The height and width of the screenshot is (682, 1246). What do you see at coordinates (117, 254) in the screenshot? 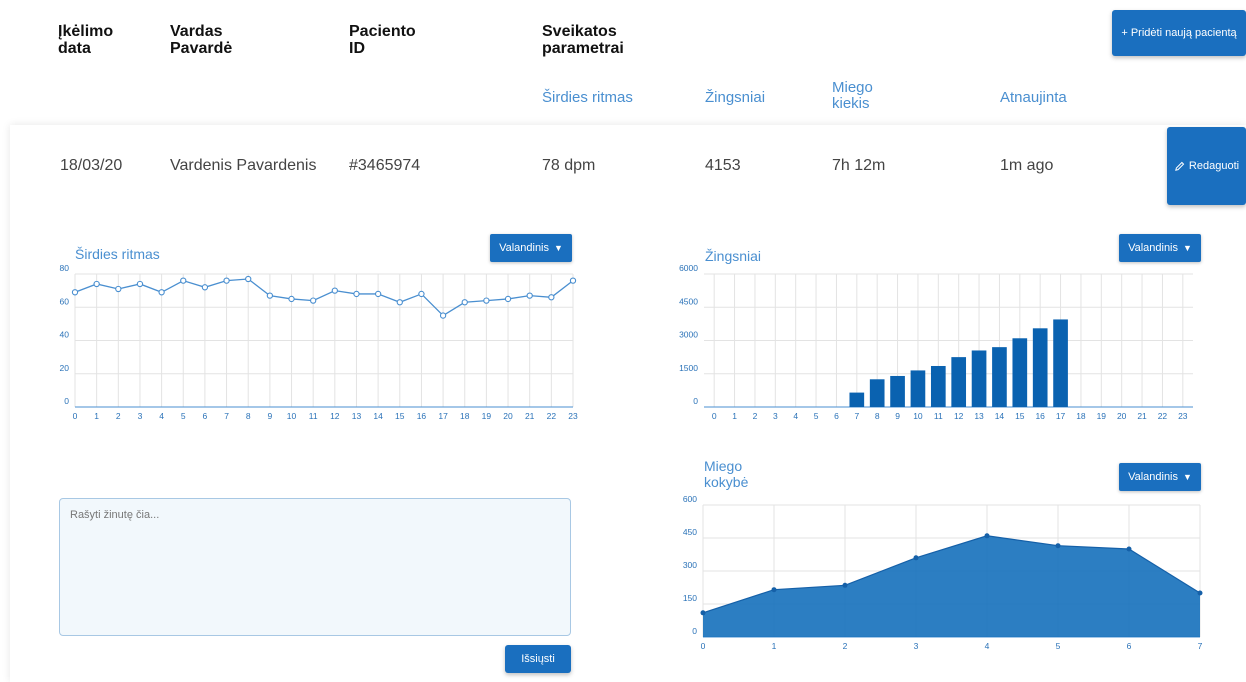
I see `heart-rate-chart-title: Širdies ritmas` at bounding box center [117, 254].